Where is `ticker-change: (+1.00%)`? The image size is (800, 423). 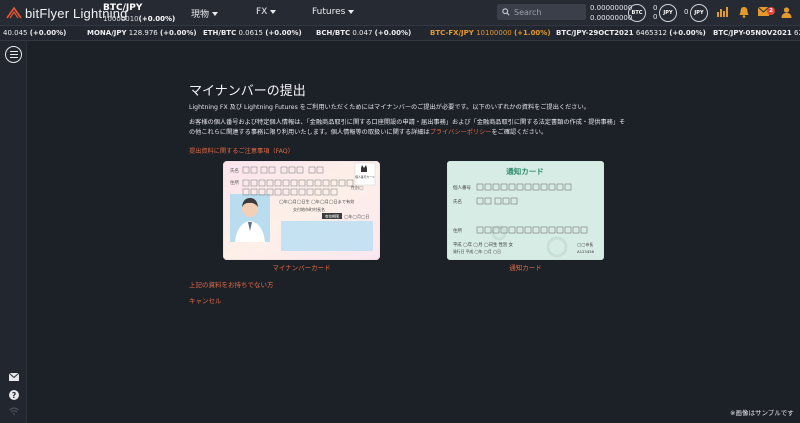
ticker-change: (+1.00%) is located at coordinates (532, 33).